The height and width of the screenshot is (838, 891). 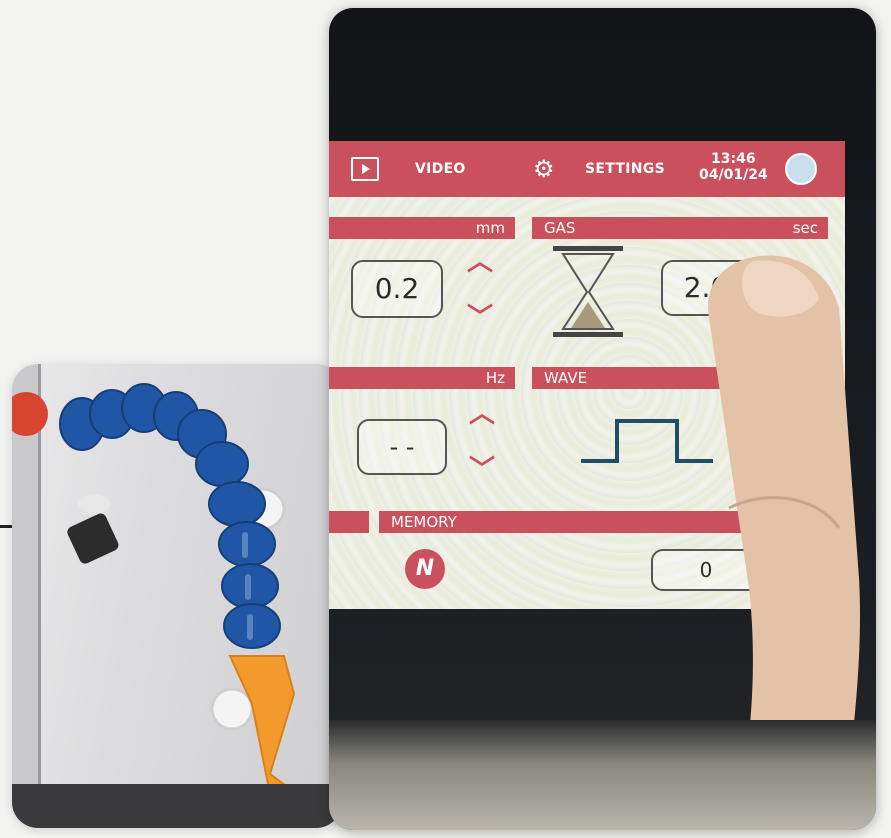 What do you see at coordinates (490, 228) in the screenshot?
I see `thickness-unit: mm` at bounding box center [490, 228].